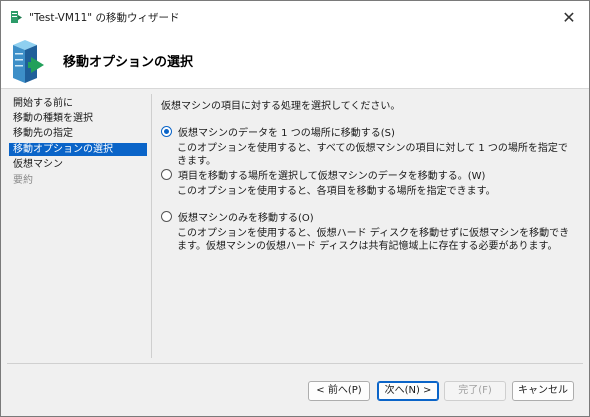  I want to click on option-move-items-separately-radio: 項目を移動する場所を選択して仮想マシンのデータを移動する。(W), so click(323, 174).